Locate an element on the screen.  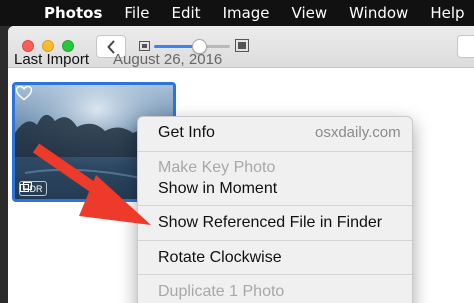
large-thumbnail-icon is located at coordinates (242, 45).